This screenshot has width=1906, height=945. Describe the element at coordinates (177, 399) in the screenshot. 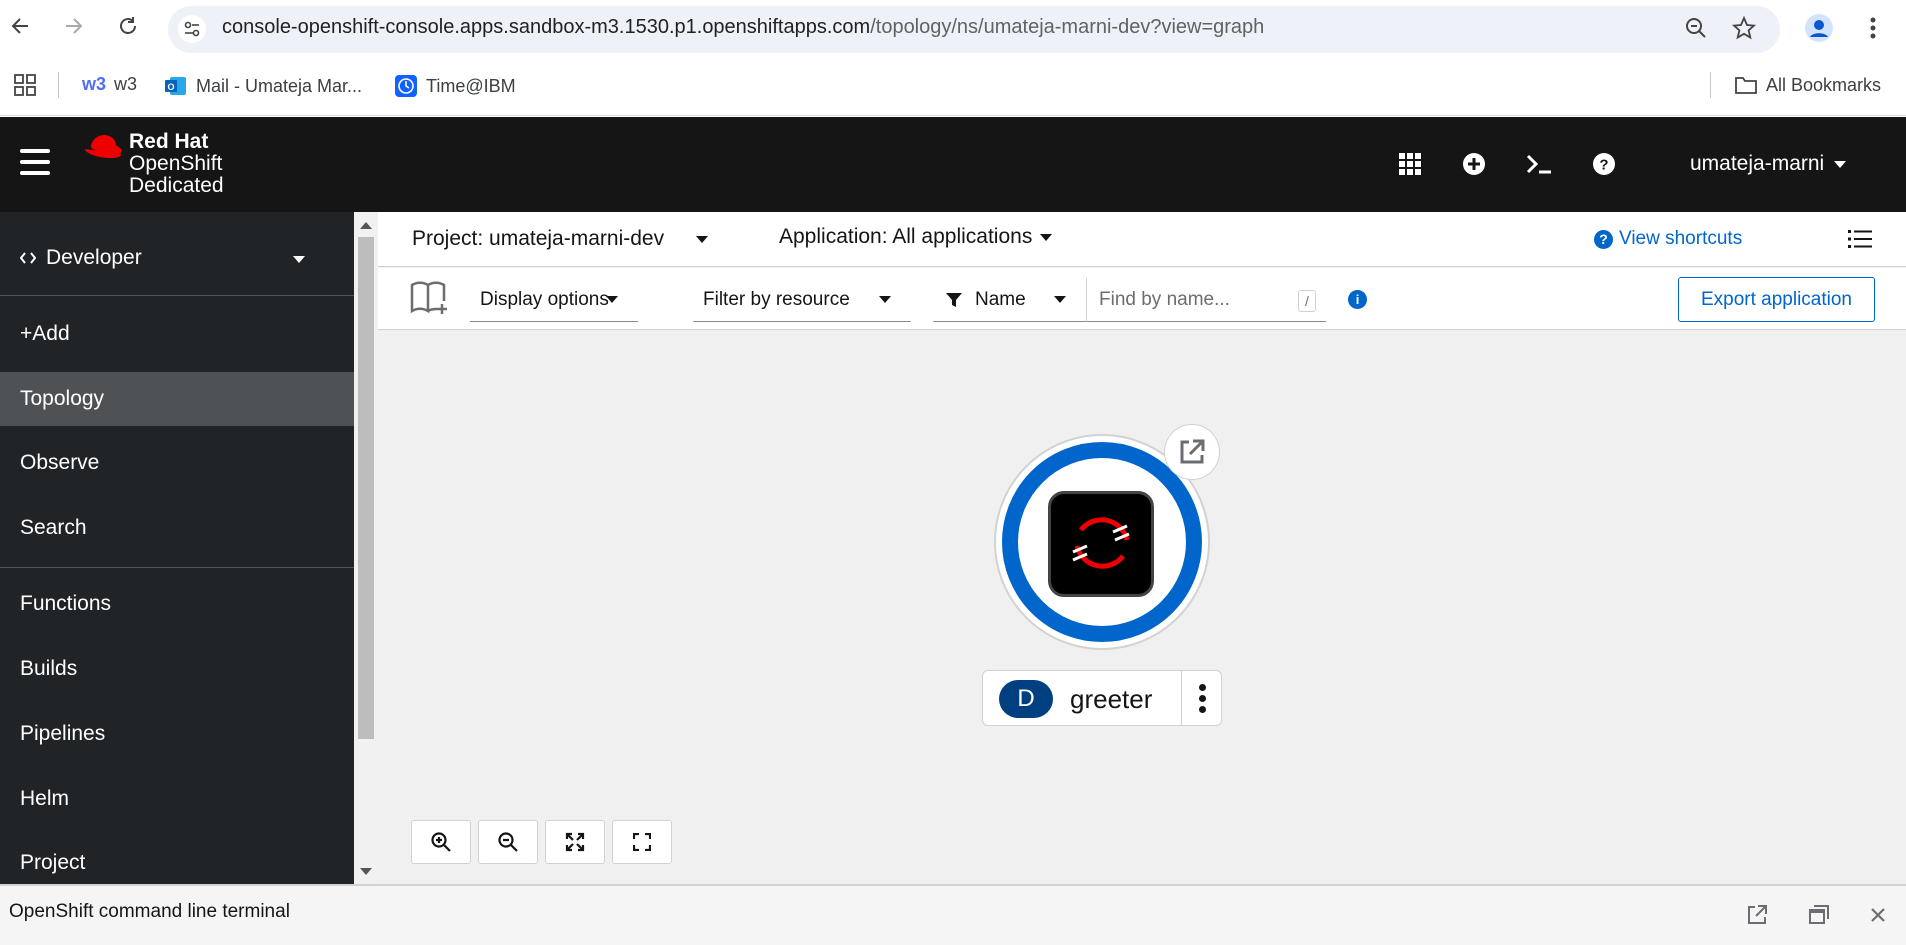

I see `sidebar-item-topology: Topology` at that location.